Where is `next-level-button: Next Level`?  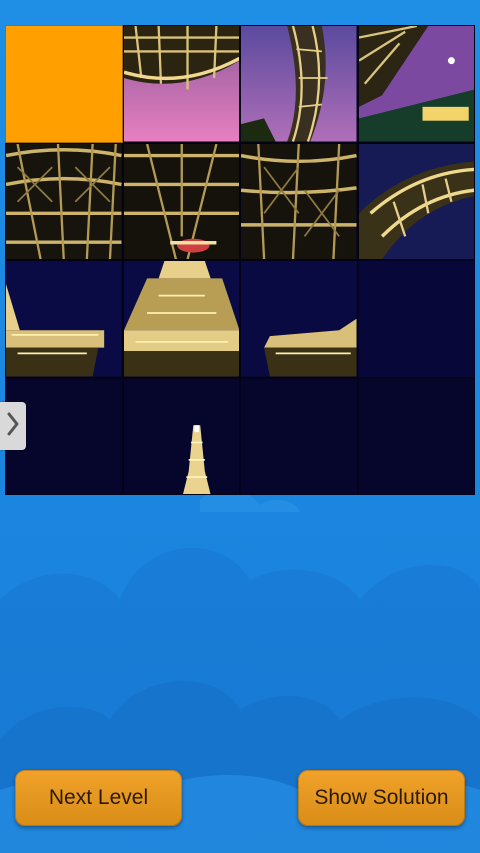
next-level-button: Next Level is located at coordinates (98, 798).